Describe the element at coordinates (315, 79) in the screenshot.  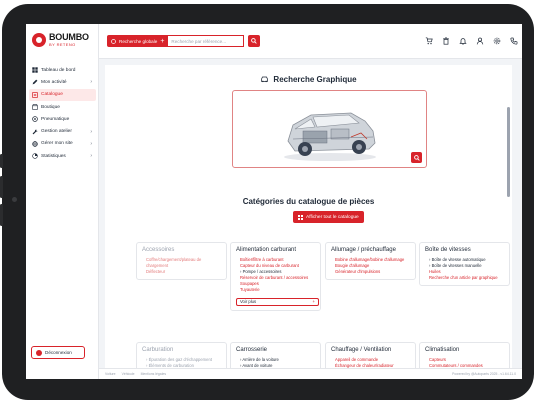
I see `graphic-search-title: Recherche Graphique` at that location.